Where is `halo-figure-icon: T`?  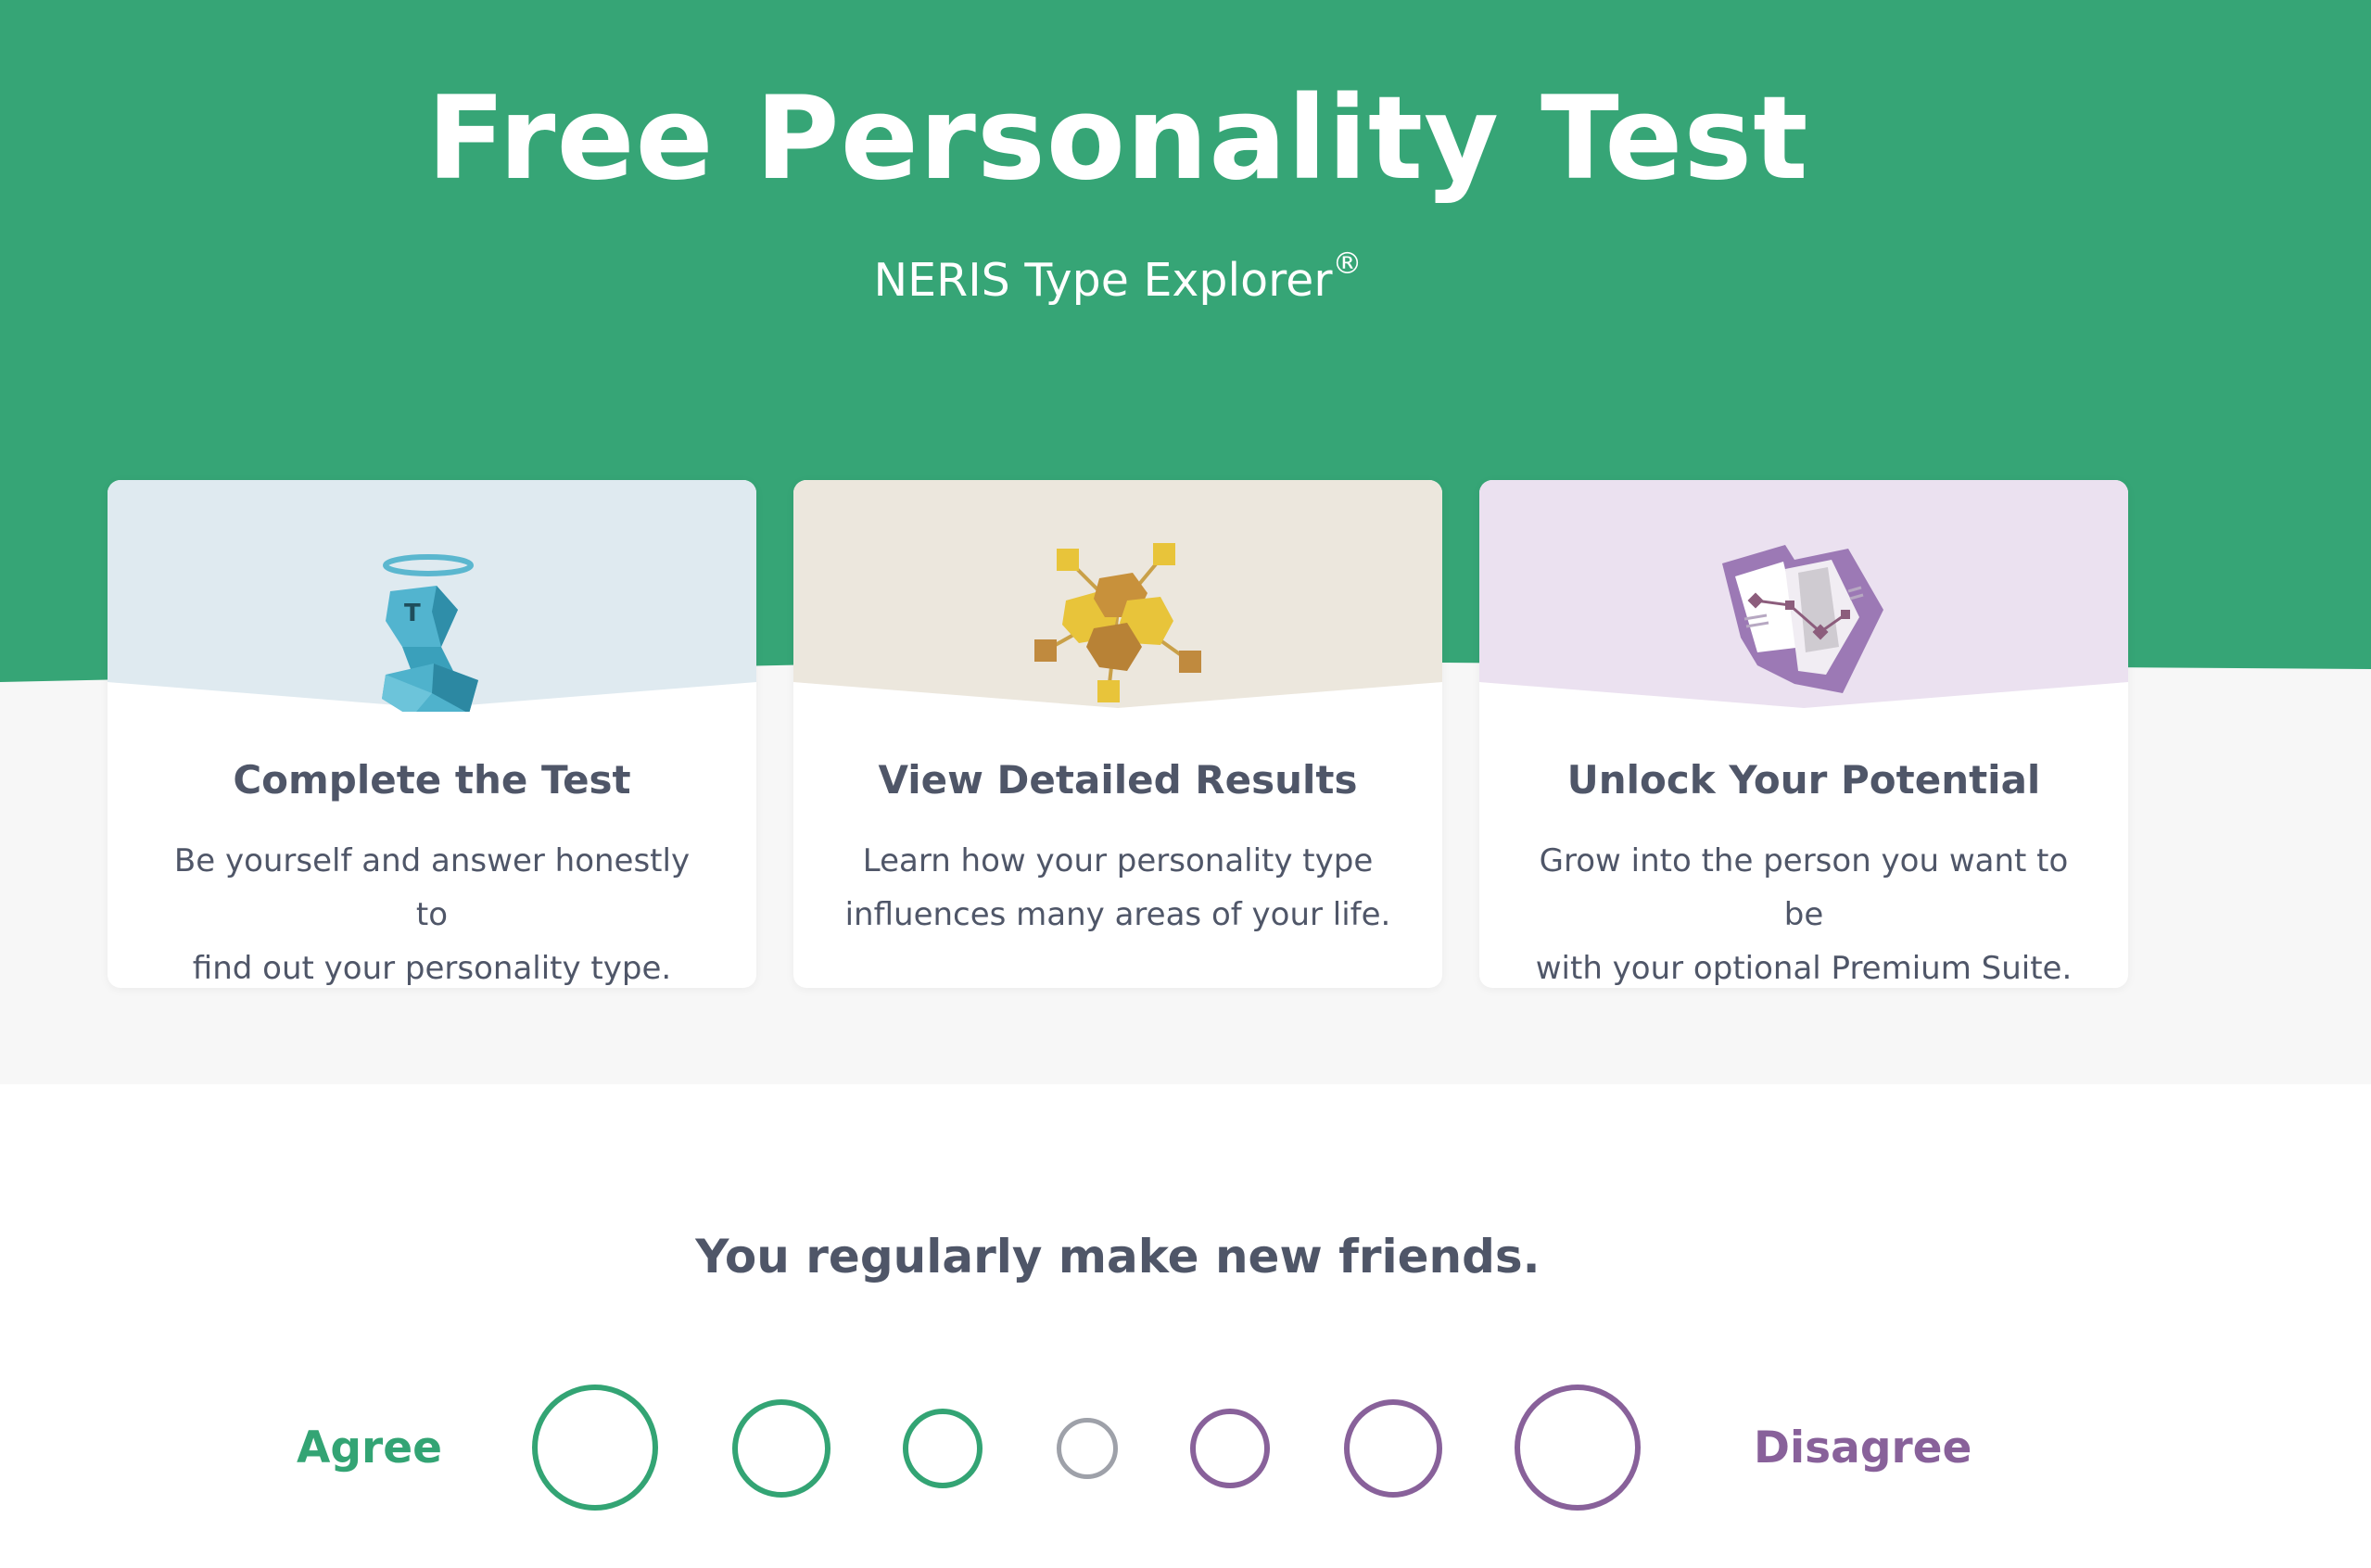 halo-figure-icon: T is located at coordinates (432, 612).